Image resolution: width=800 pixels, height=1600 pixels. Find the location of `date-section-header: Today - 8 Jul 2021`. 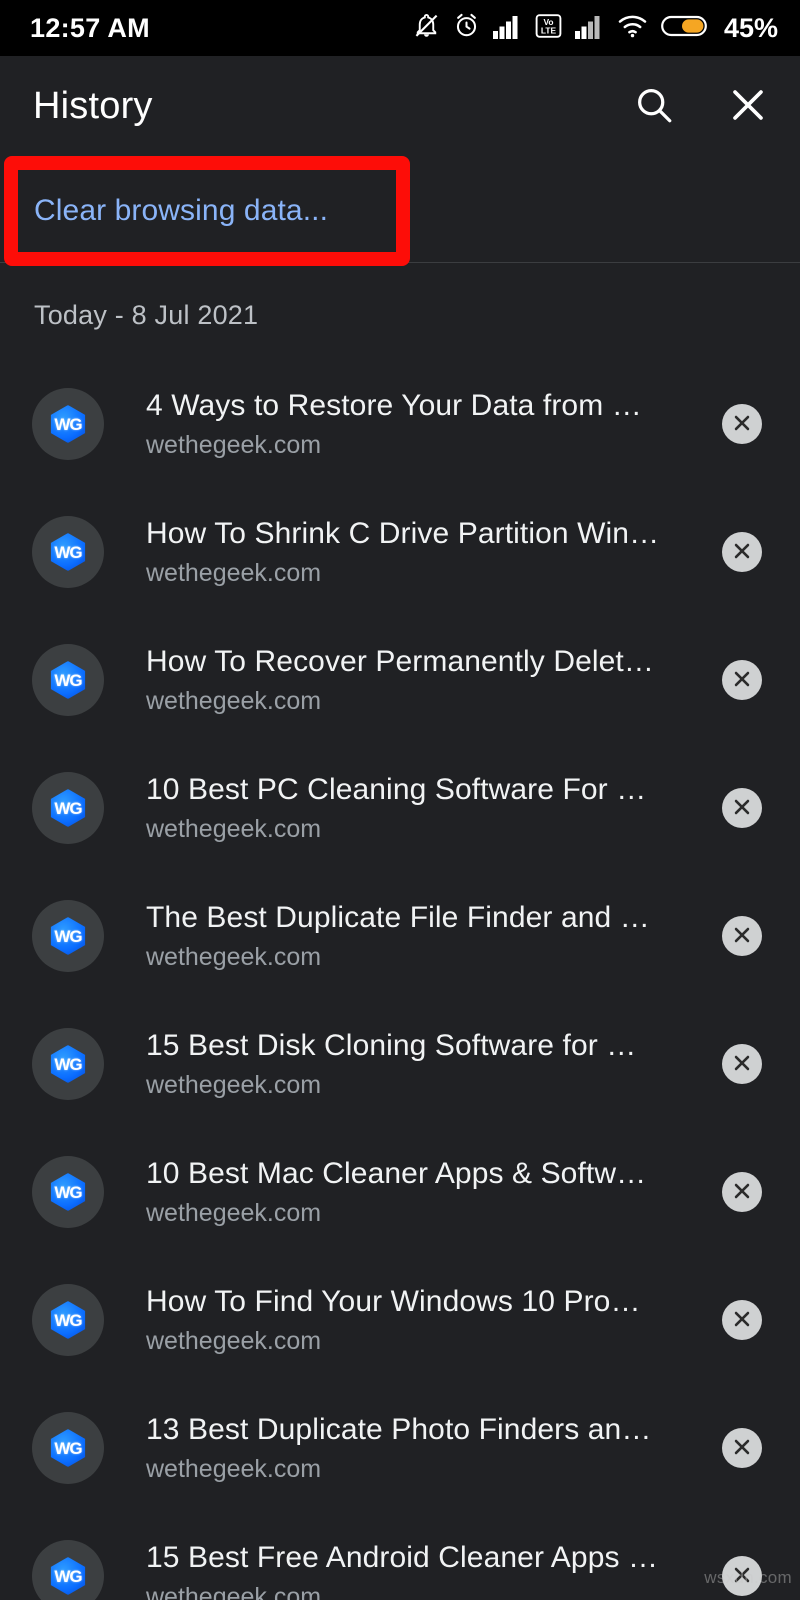

date-section-header: Today - 8 Jul 2021 is located at coordinates (146, 315).